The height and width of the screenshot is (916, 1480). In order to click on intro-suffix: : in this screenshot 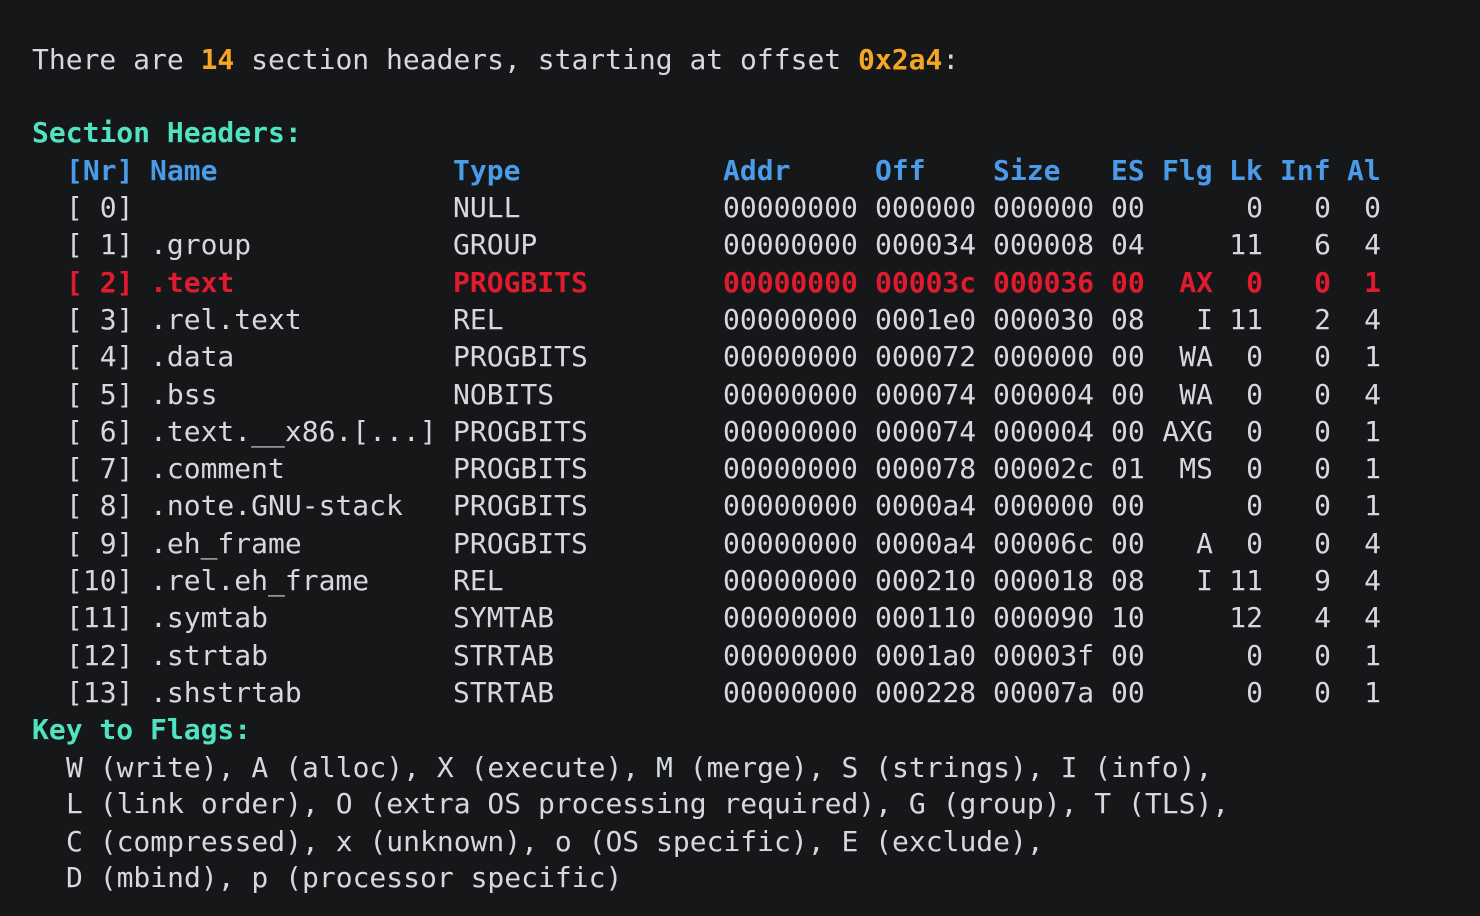, I will do `click(951, 59)`.